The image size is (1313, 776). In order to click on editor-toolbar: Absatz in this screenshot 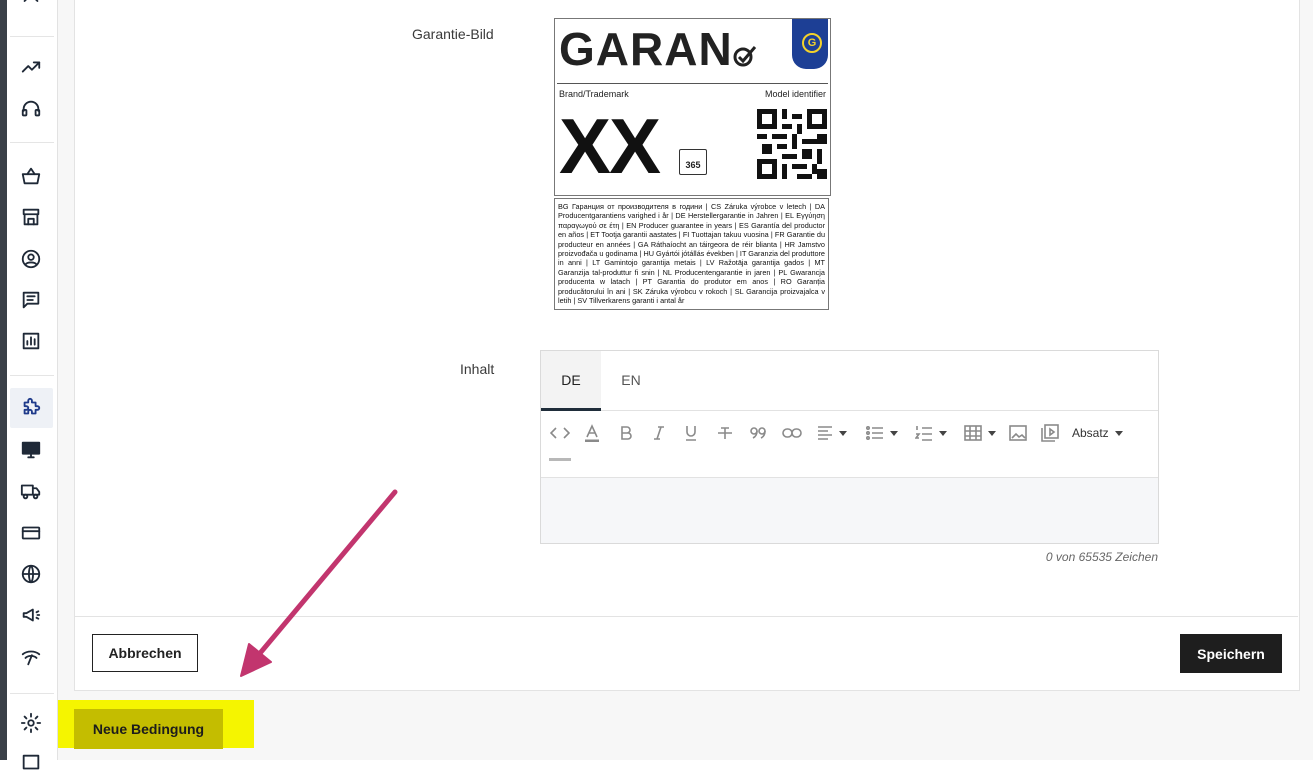, I will do `click(849, 444)`.